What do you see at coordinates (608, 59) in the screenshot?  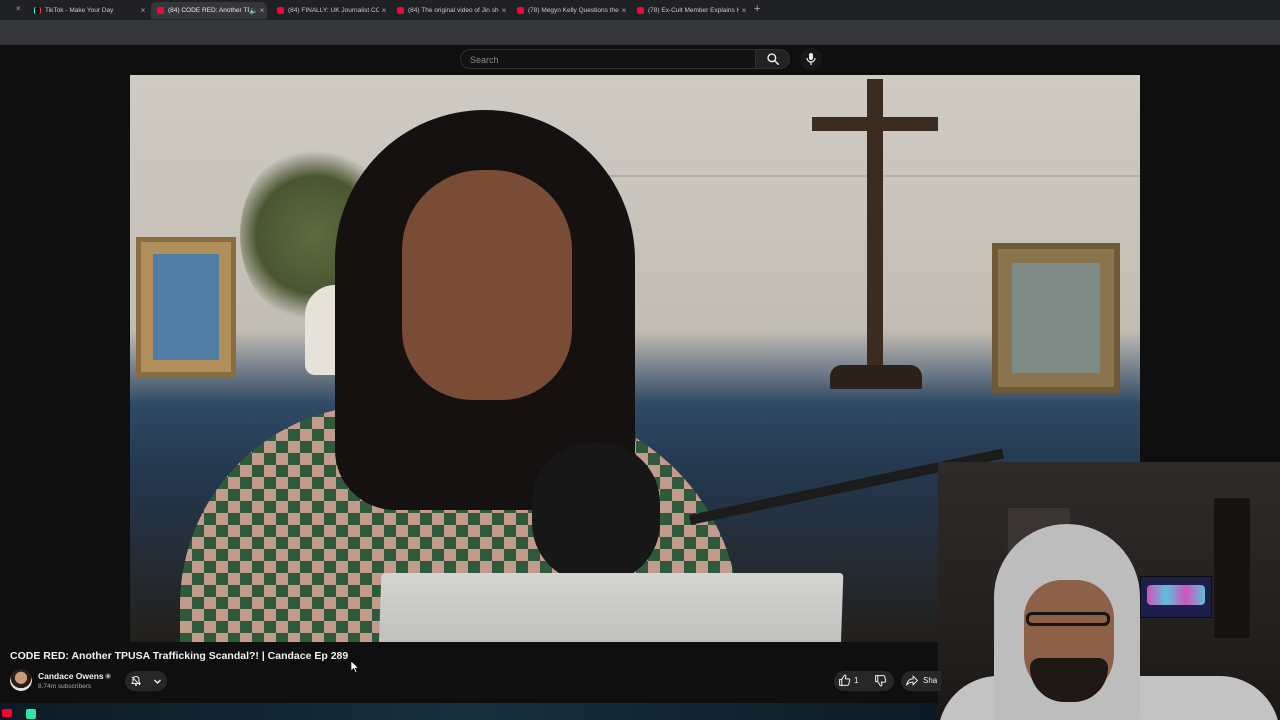 I see `search-input: Search` at bounding box center [608, 59].